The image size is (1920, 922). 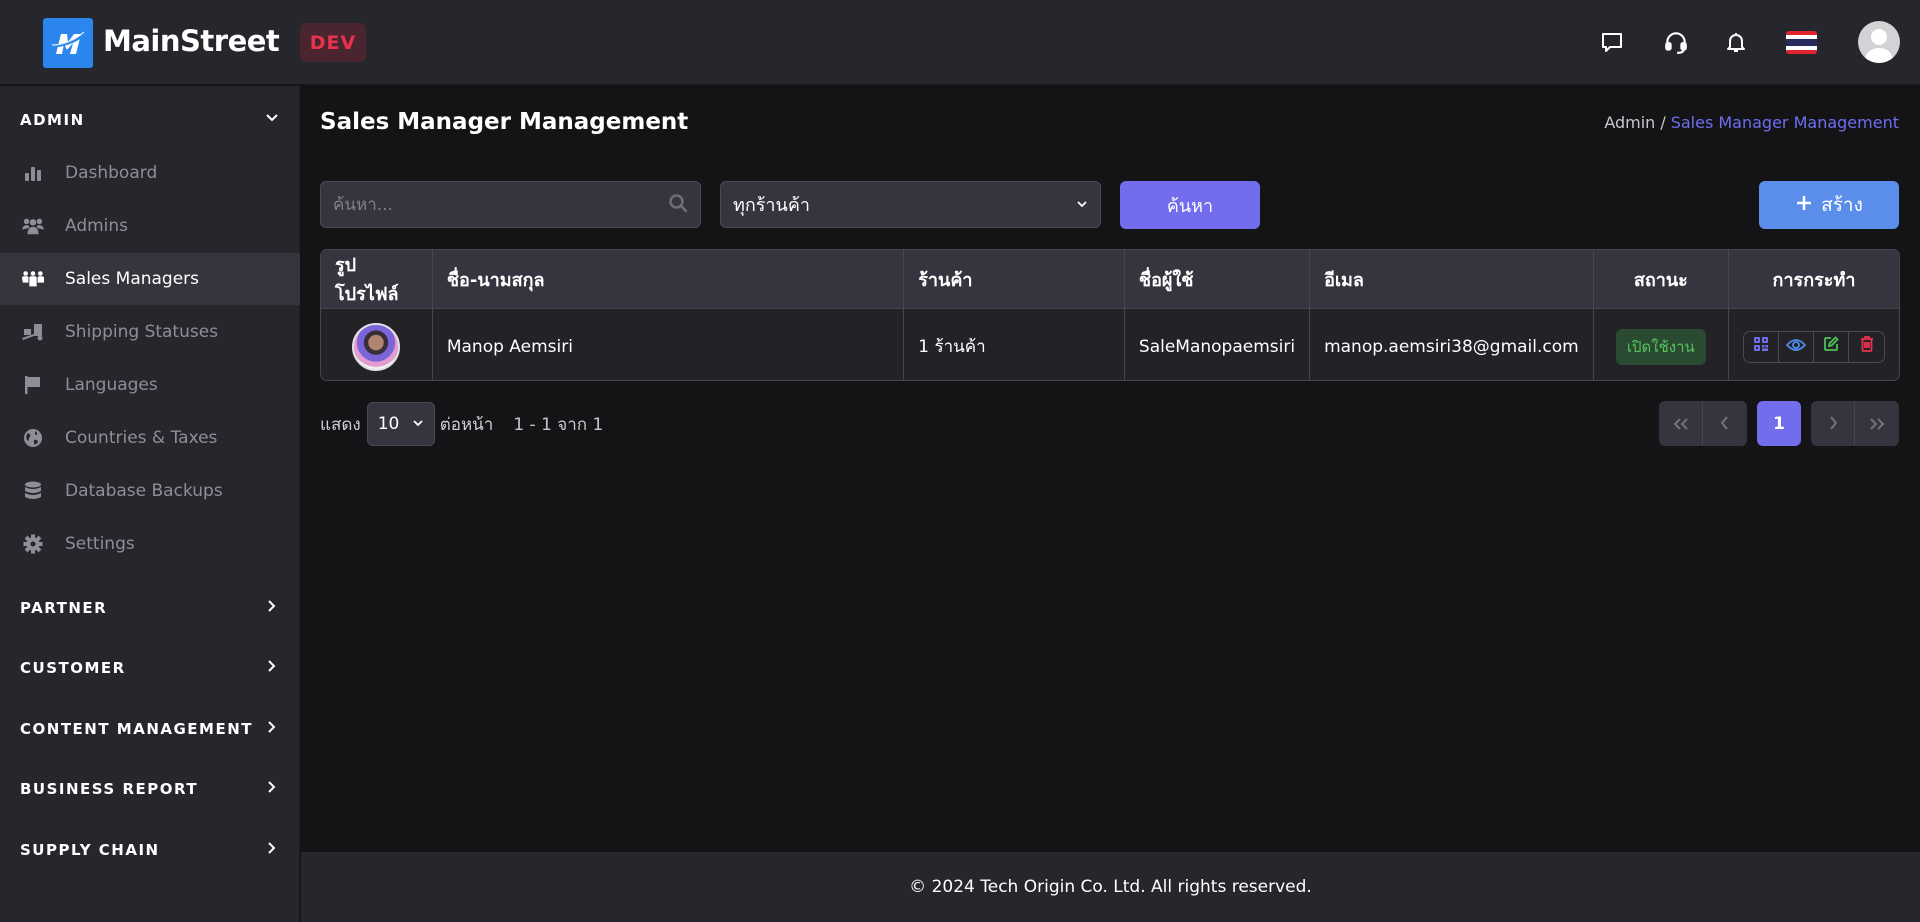 I want to click on chevron-left-icon, so click(x=1725, y=424).